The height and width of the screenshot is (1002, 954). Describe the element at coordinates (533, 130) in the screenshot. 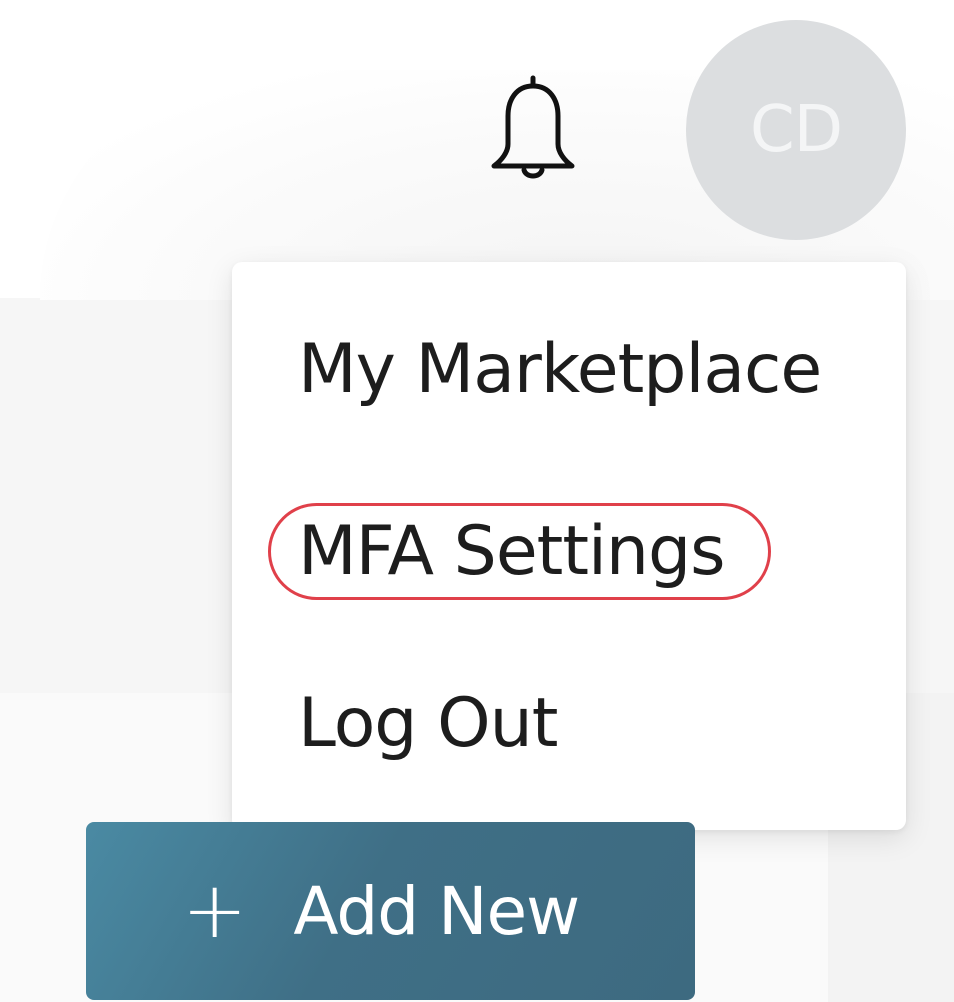

I see `bell-icon` at that location.